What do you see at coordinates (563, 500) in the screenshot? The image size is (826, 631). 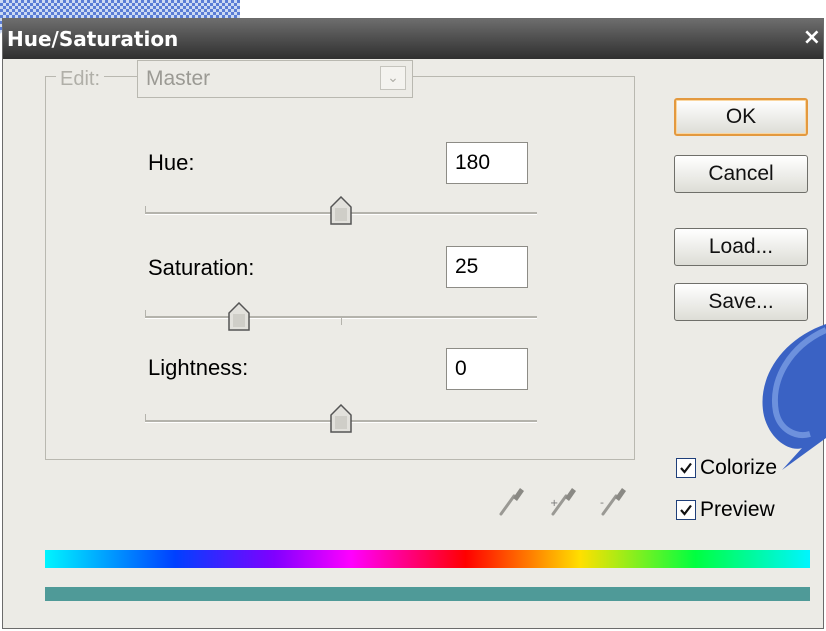 I see `eyedropper-plus-icon: +` at bounding box center [563, 500].